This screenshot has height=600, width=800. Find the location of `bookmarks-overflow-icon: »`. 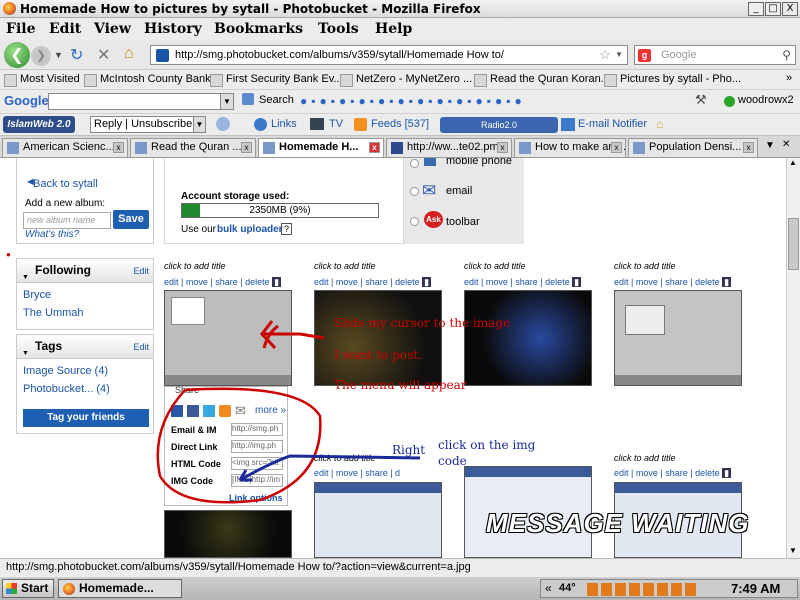

bookmarks-overflow-icon: » is located at coordinates (789, 78).